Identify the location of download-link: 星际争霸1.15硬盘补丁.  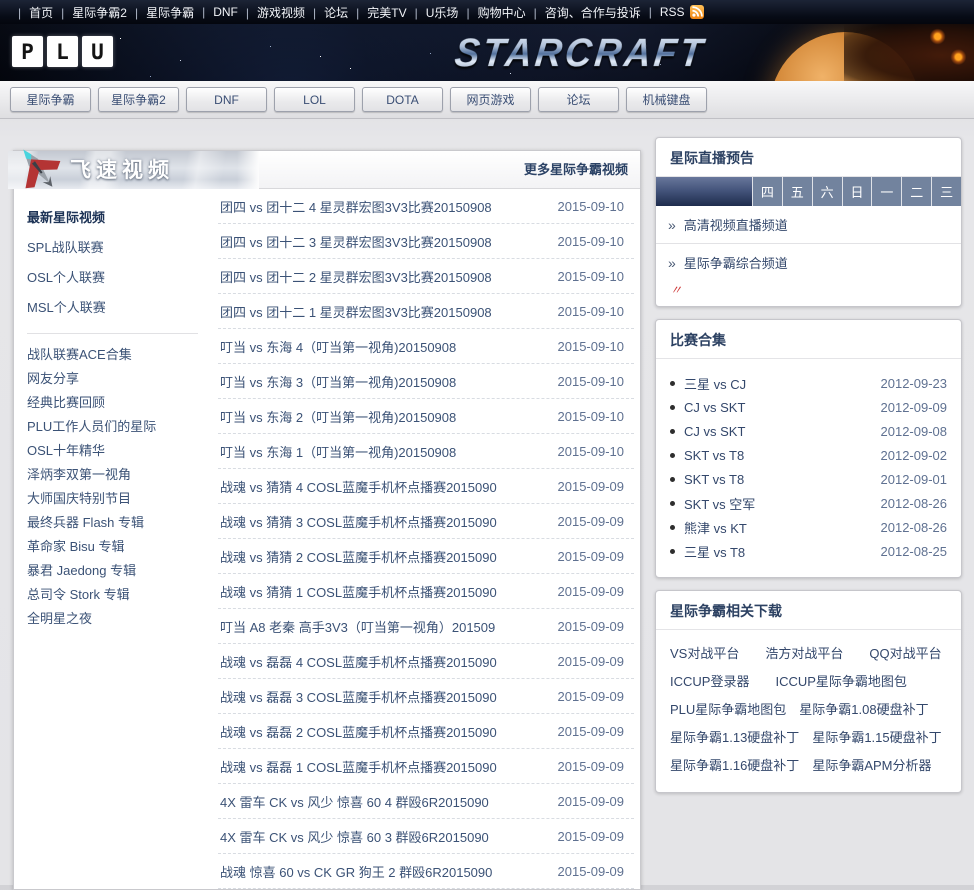
(876, 738).